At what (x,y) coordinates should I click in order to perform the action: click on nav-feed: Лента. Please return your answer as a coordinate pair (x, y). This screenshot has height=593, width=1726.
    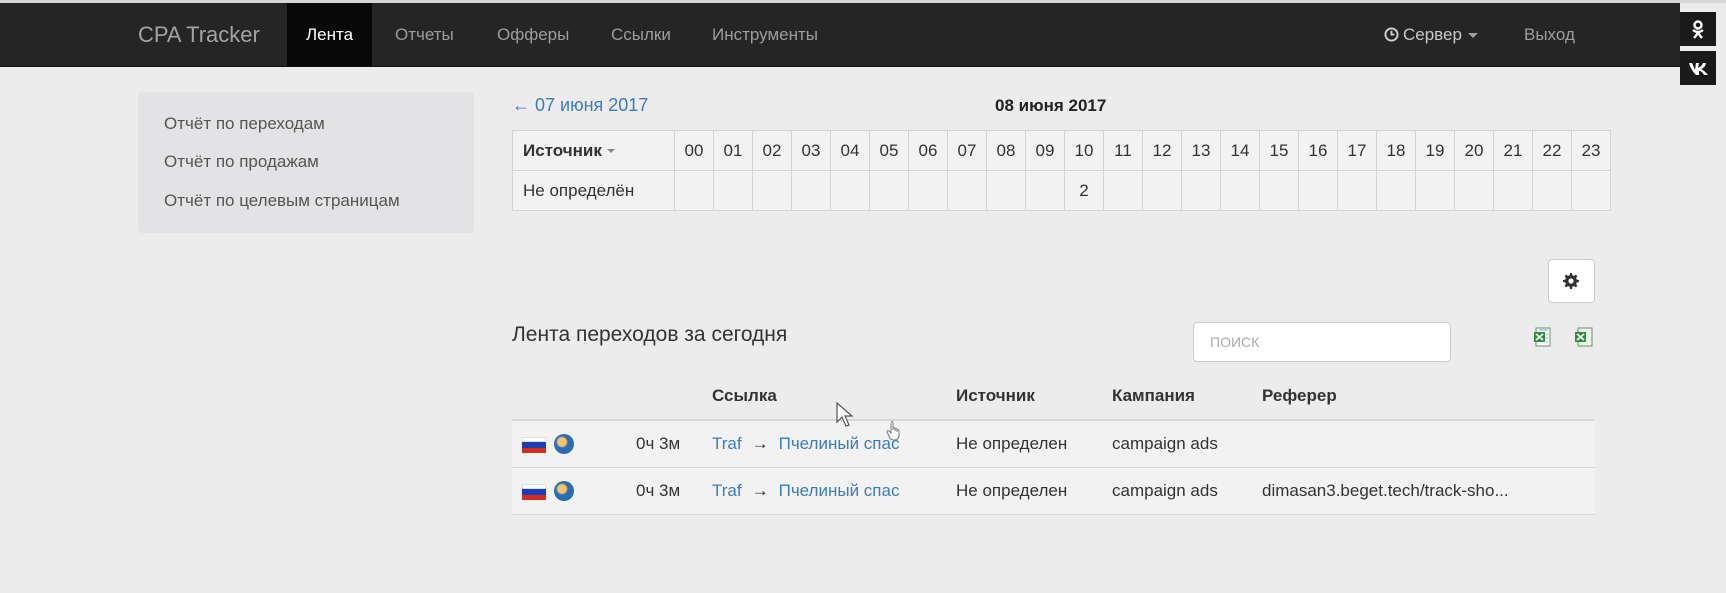
    Looking at the image, I should click on (330, 34).